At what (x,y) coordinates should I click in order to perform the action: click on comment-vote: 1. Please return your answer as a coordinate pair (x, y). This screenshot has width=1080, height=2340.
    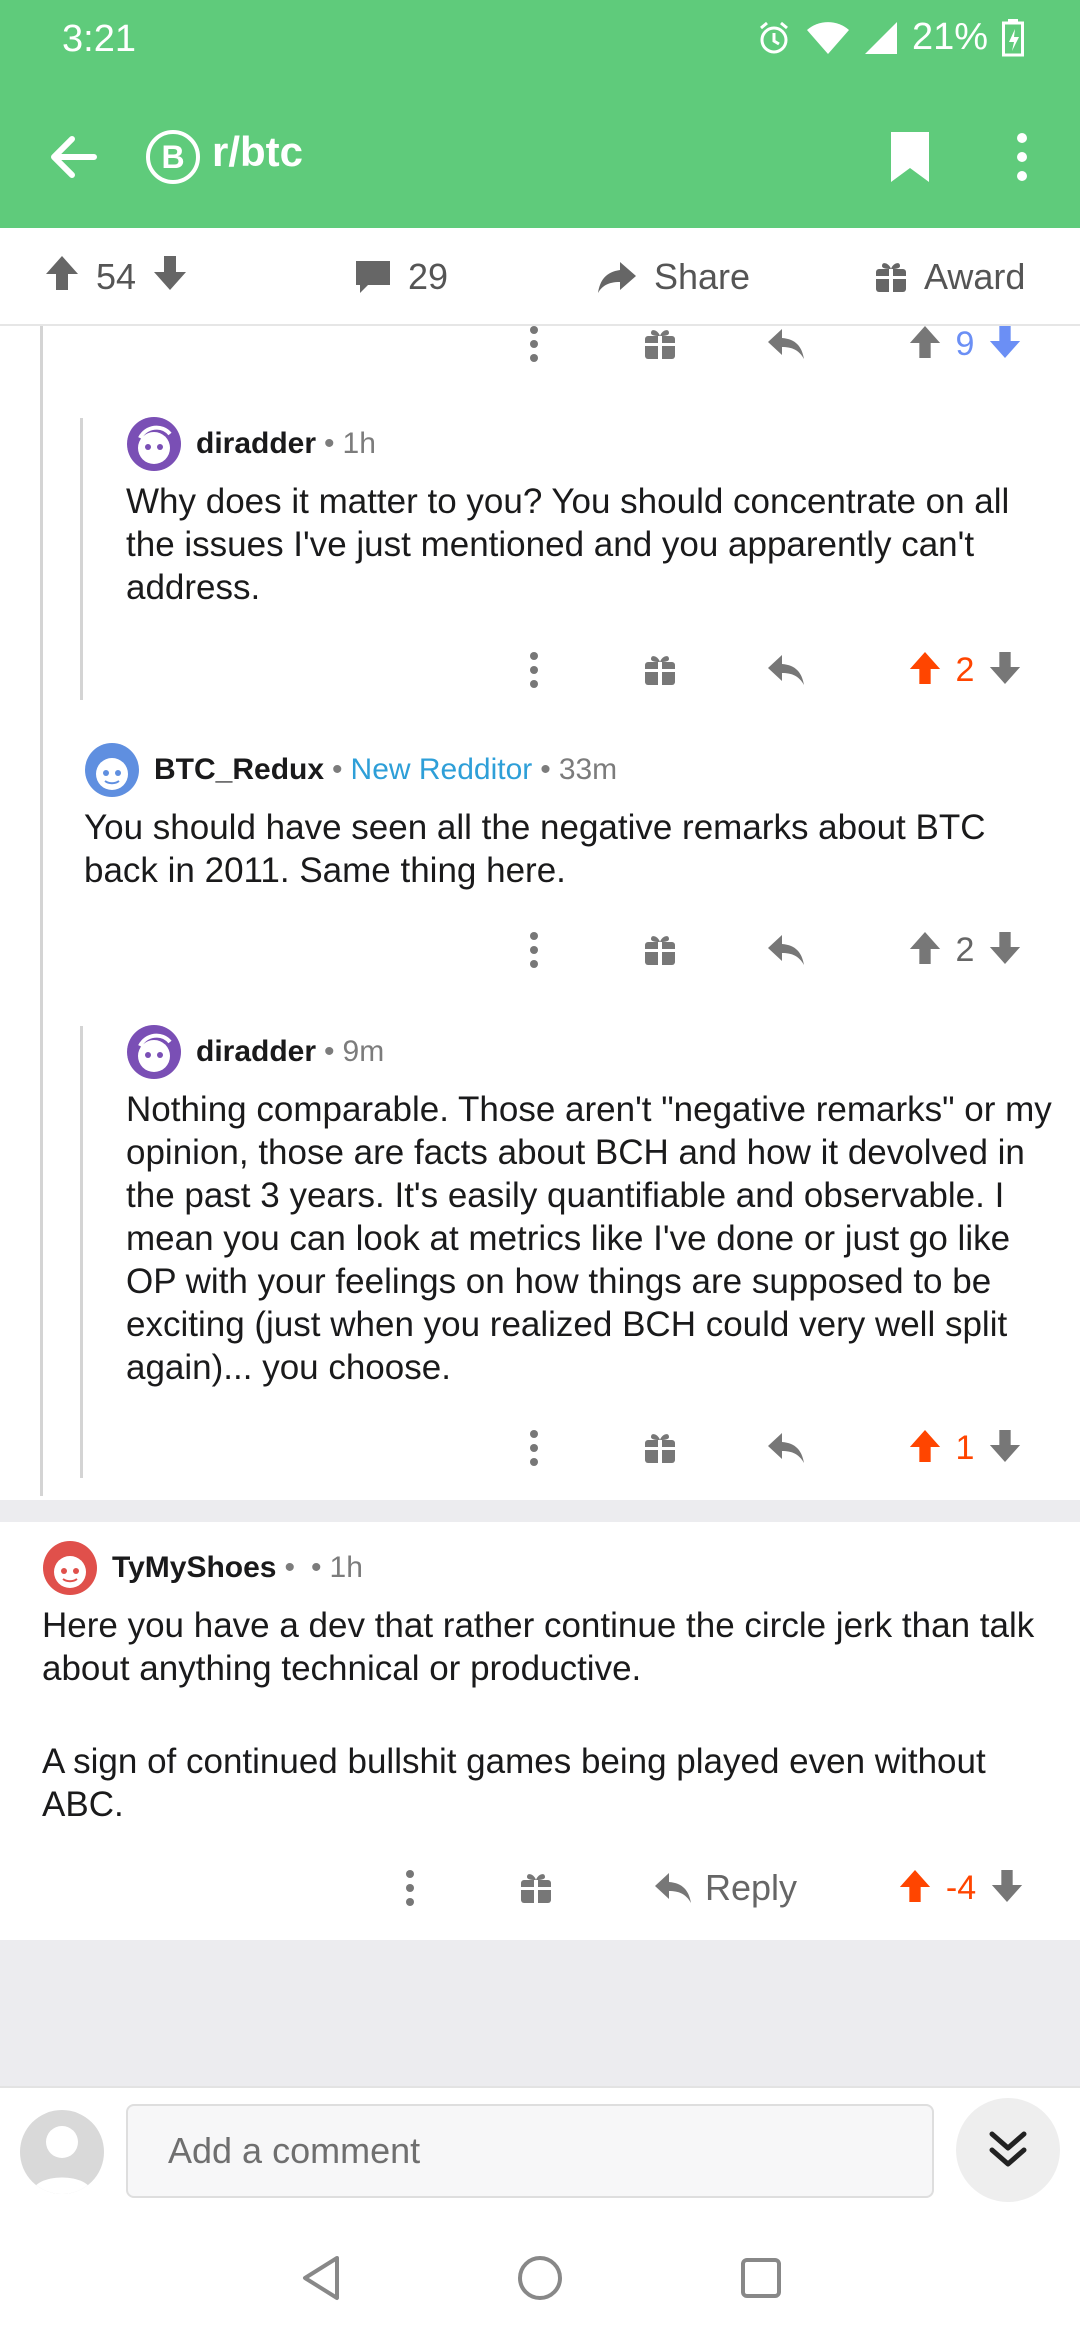
    Looking at the image, I should click on (965, 1448).